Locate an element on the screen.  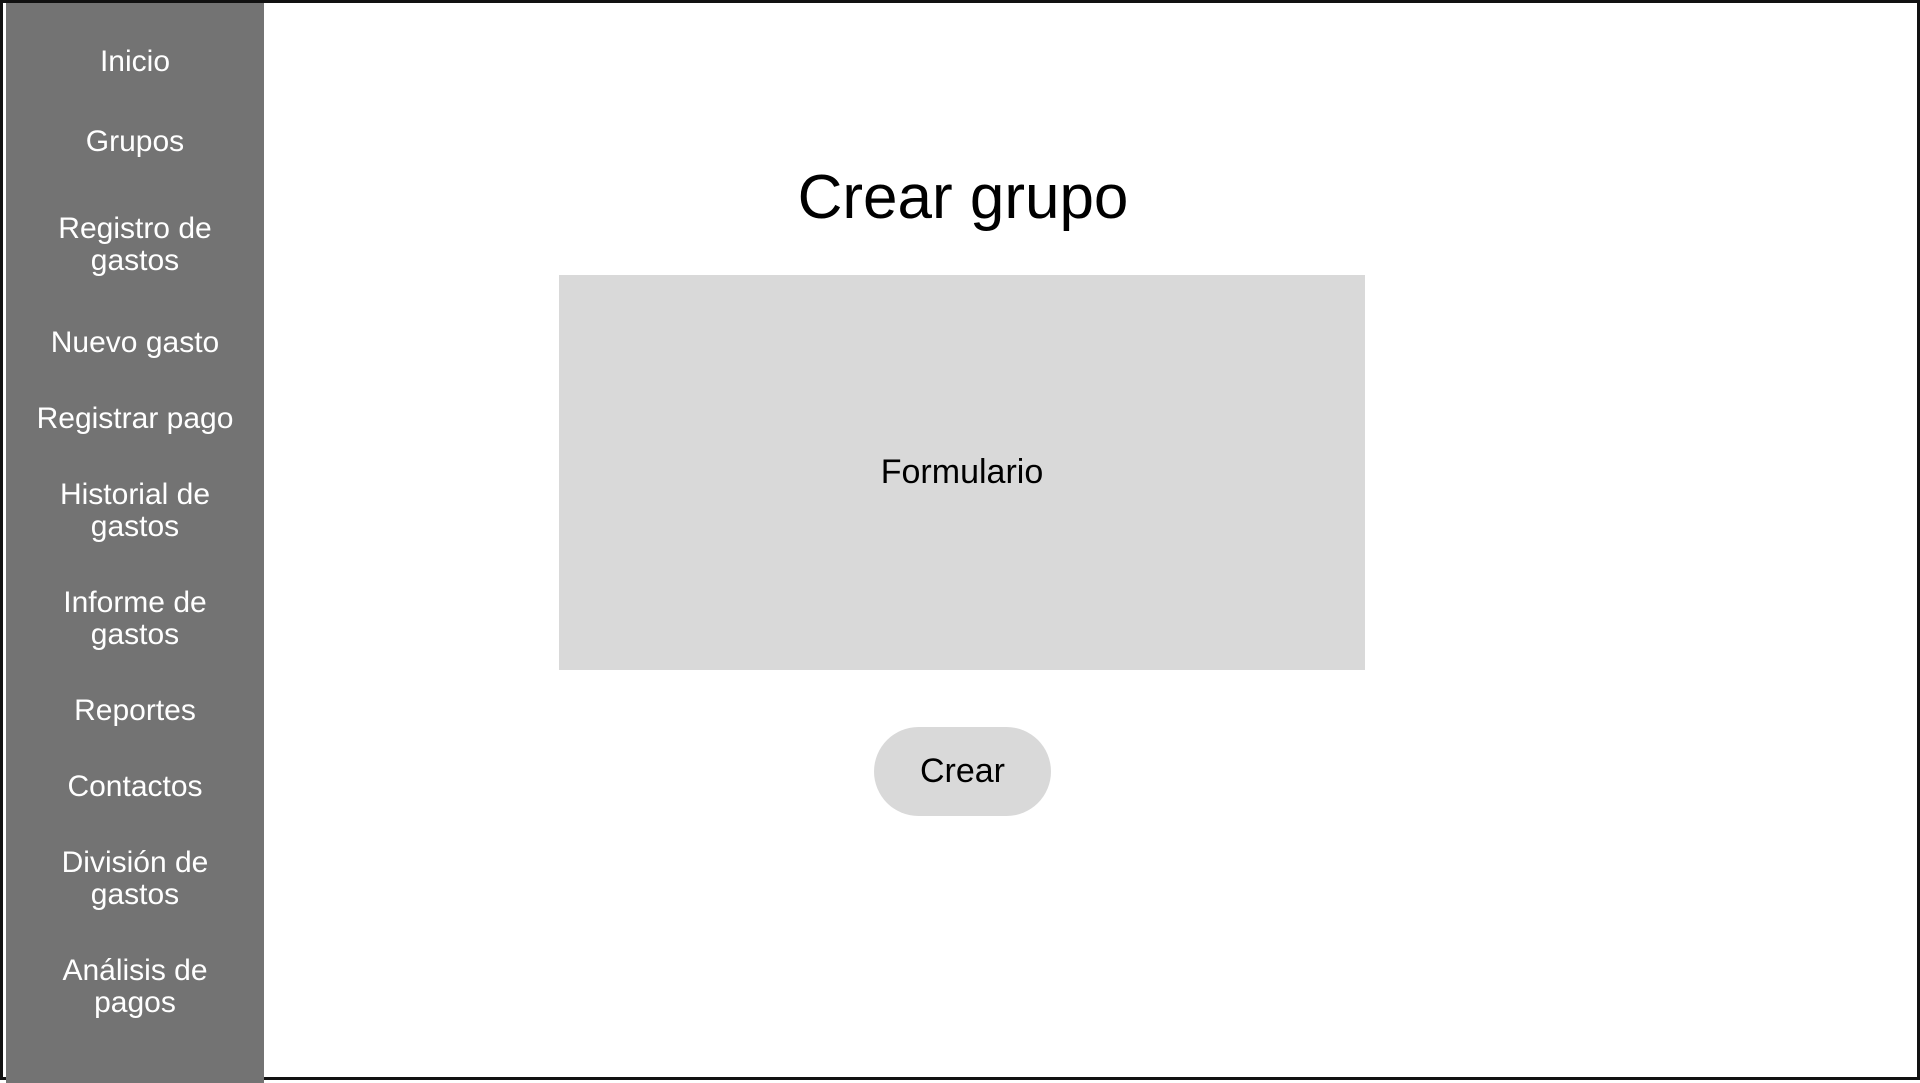
sidebar-item-label: Registro de gastos is located at coordinates (135, 244).